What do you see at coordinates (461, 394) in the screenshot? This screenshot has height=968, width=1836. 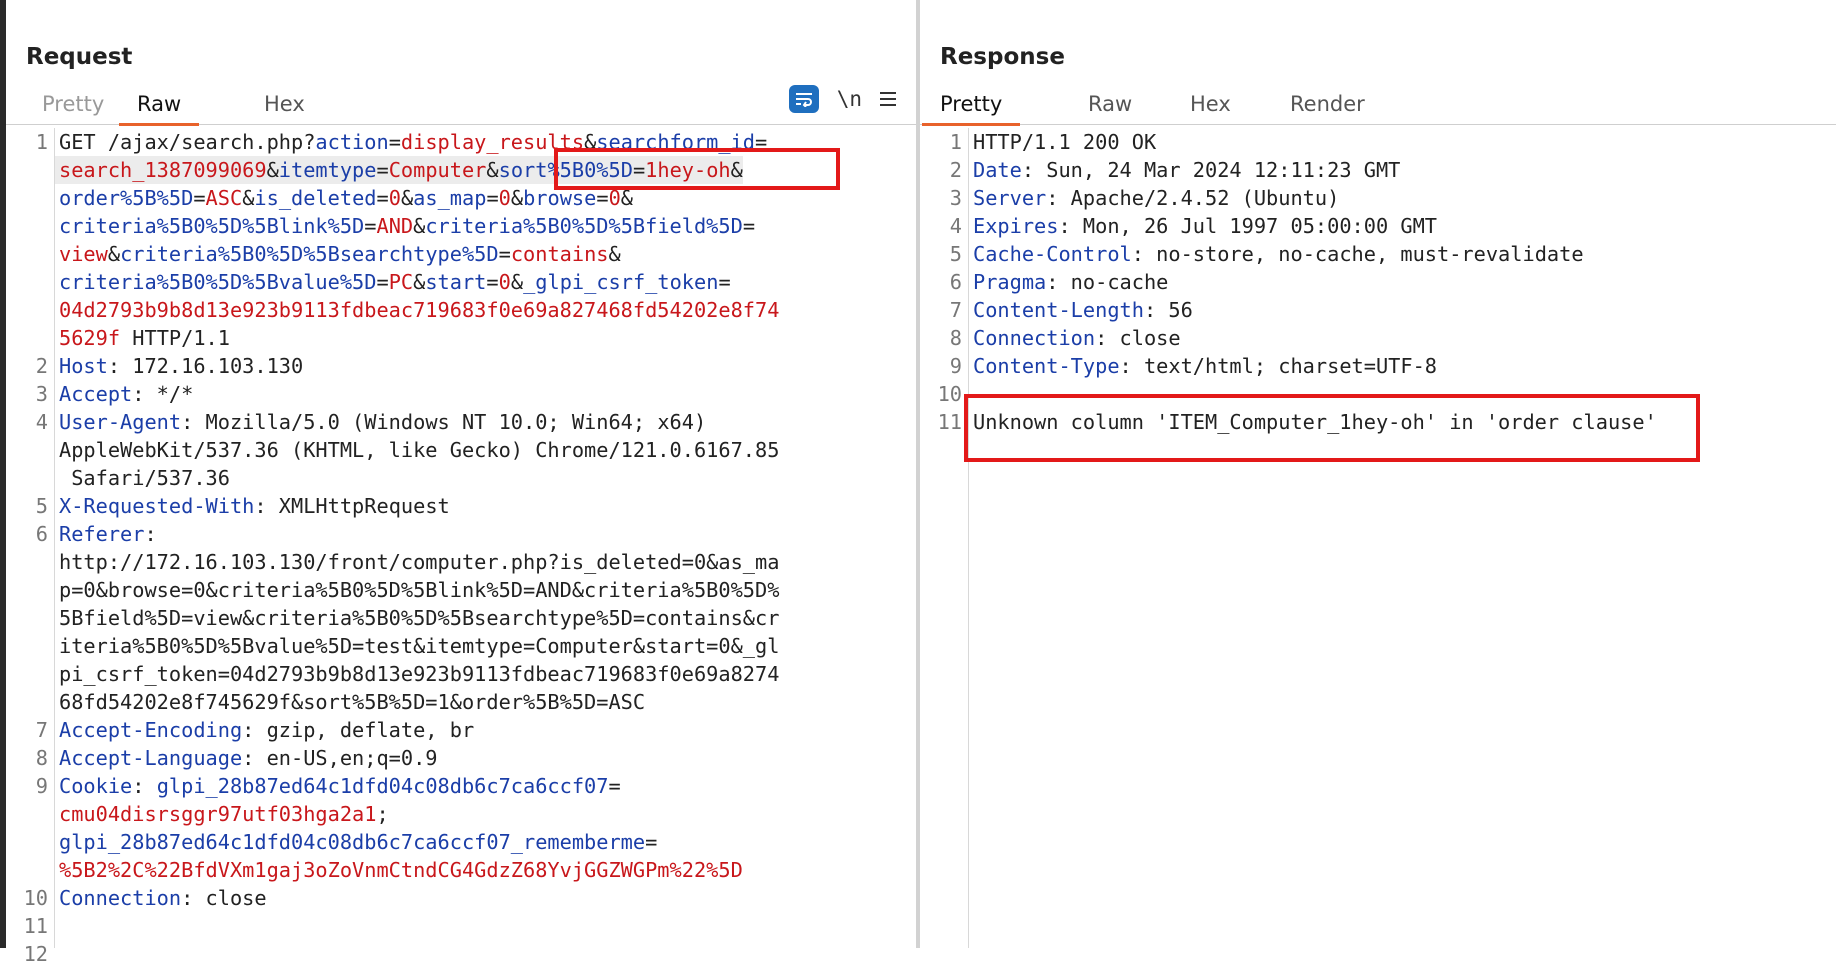 I see `code-line: 3 Accept: */*` at bounding box center [461, 394].